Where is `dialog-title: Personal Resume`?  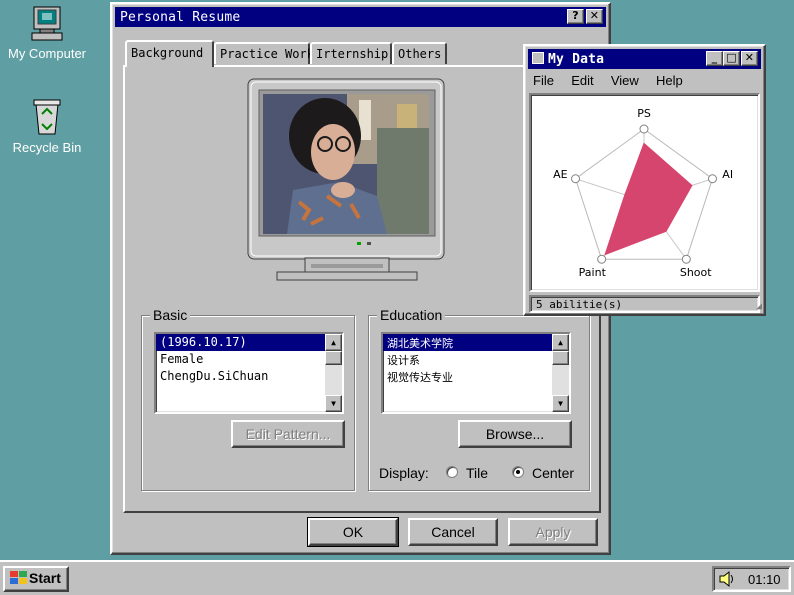
dialog-title: Personal Resume is located at coordinates (180, 17).